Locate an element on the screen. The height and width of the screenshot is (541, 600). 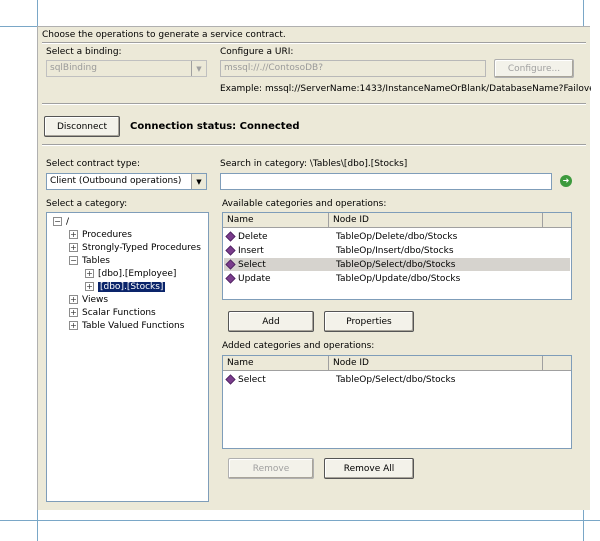
binding-value: sqlBinding is located at coordinates (73, 68).